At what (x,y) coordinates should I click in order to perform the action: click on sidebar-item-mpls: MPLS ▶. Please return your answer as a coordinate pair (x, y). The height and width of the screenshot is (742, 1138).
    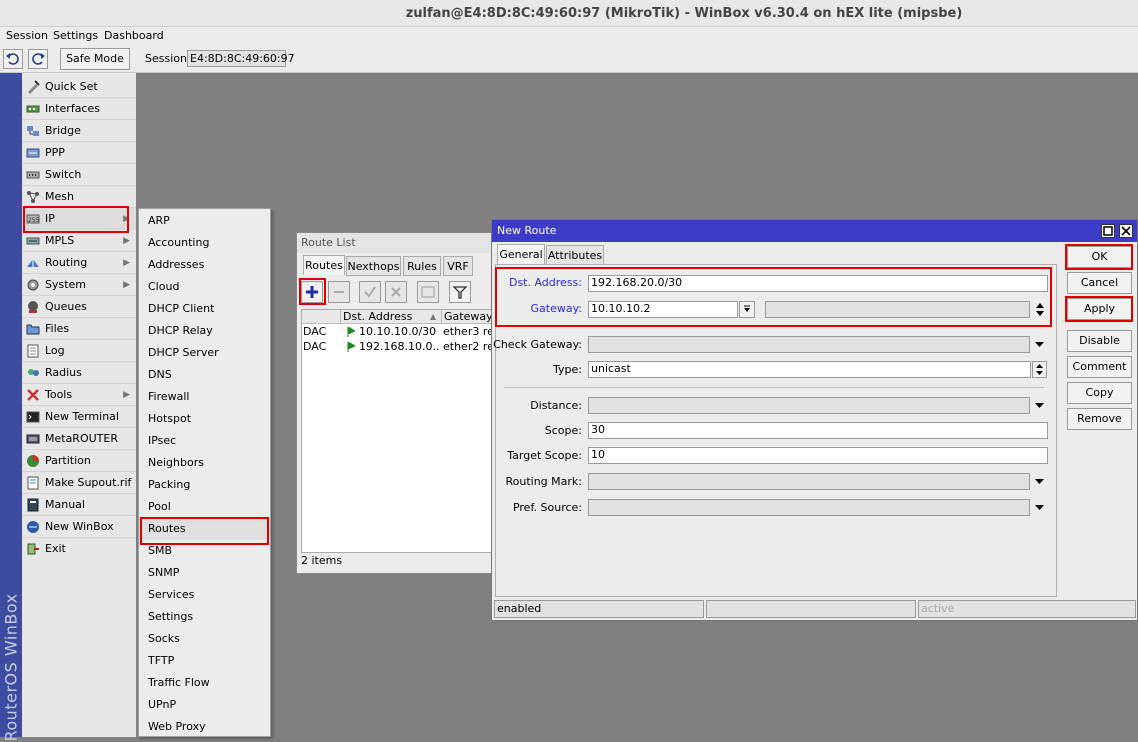
    Looking at the image, I should click on (79, 241).